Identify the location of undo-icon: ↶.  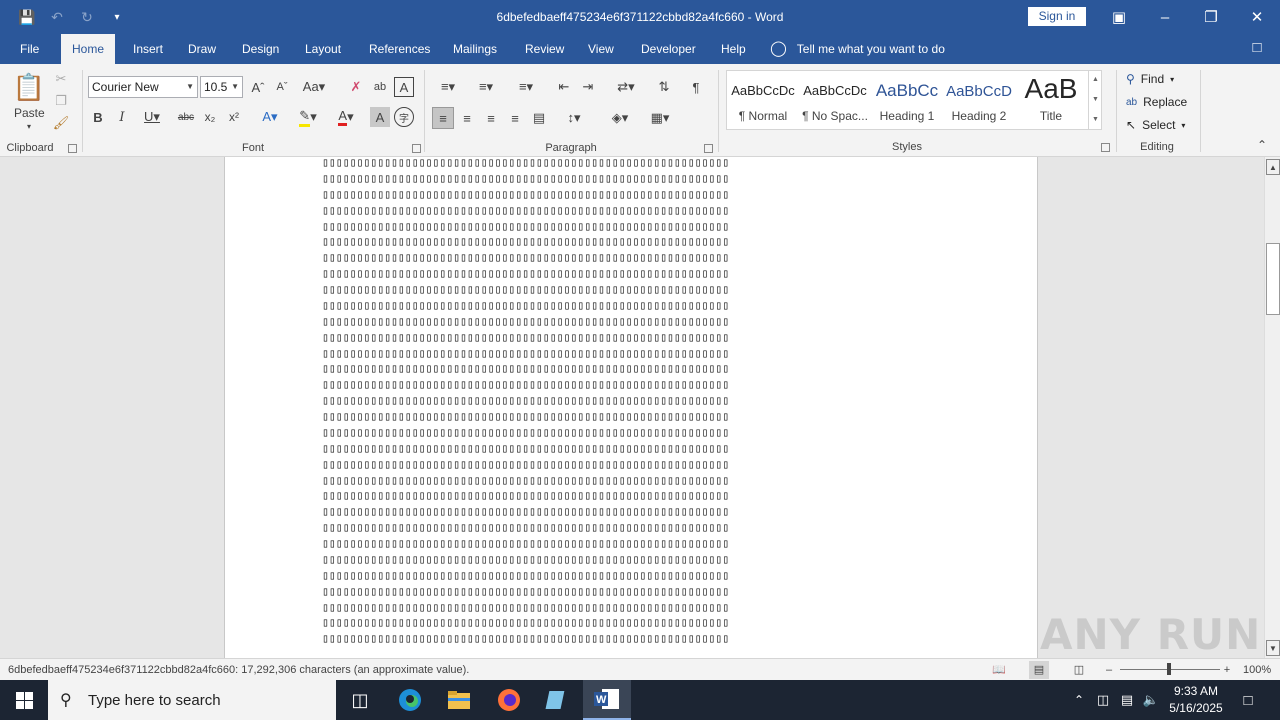
(57, 17).